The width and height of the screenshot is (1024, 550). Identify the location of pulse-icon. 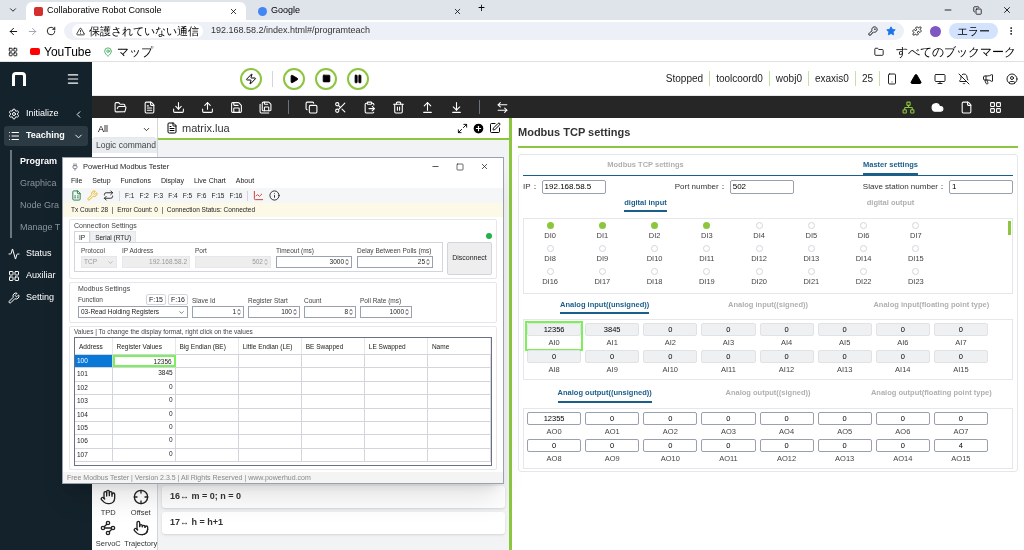
(14, 254).